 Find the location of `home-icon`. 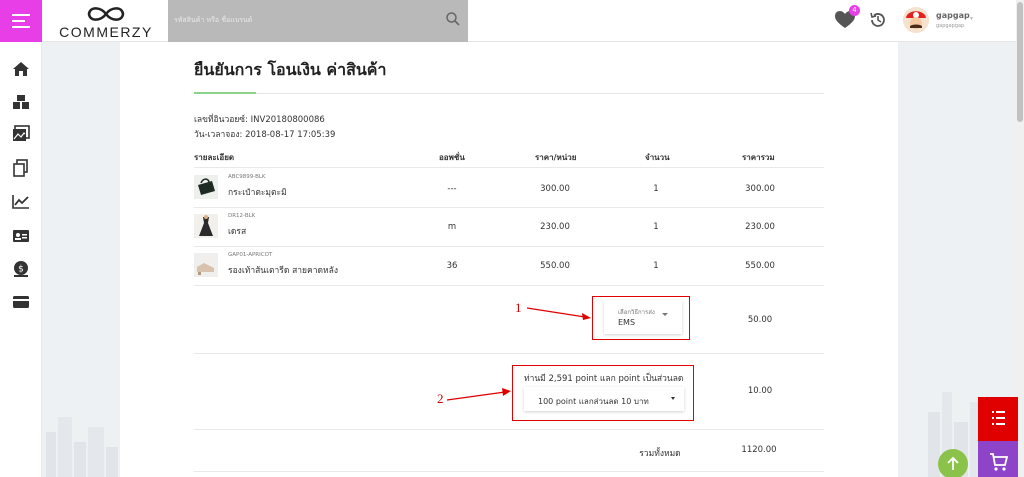

home-icon is located at coordinates (21, 69).